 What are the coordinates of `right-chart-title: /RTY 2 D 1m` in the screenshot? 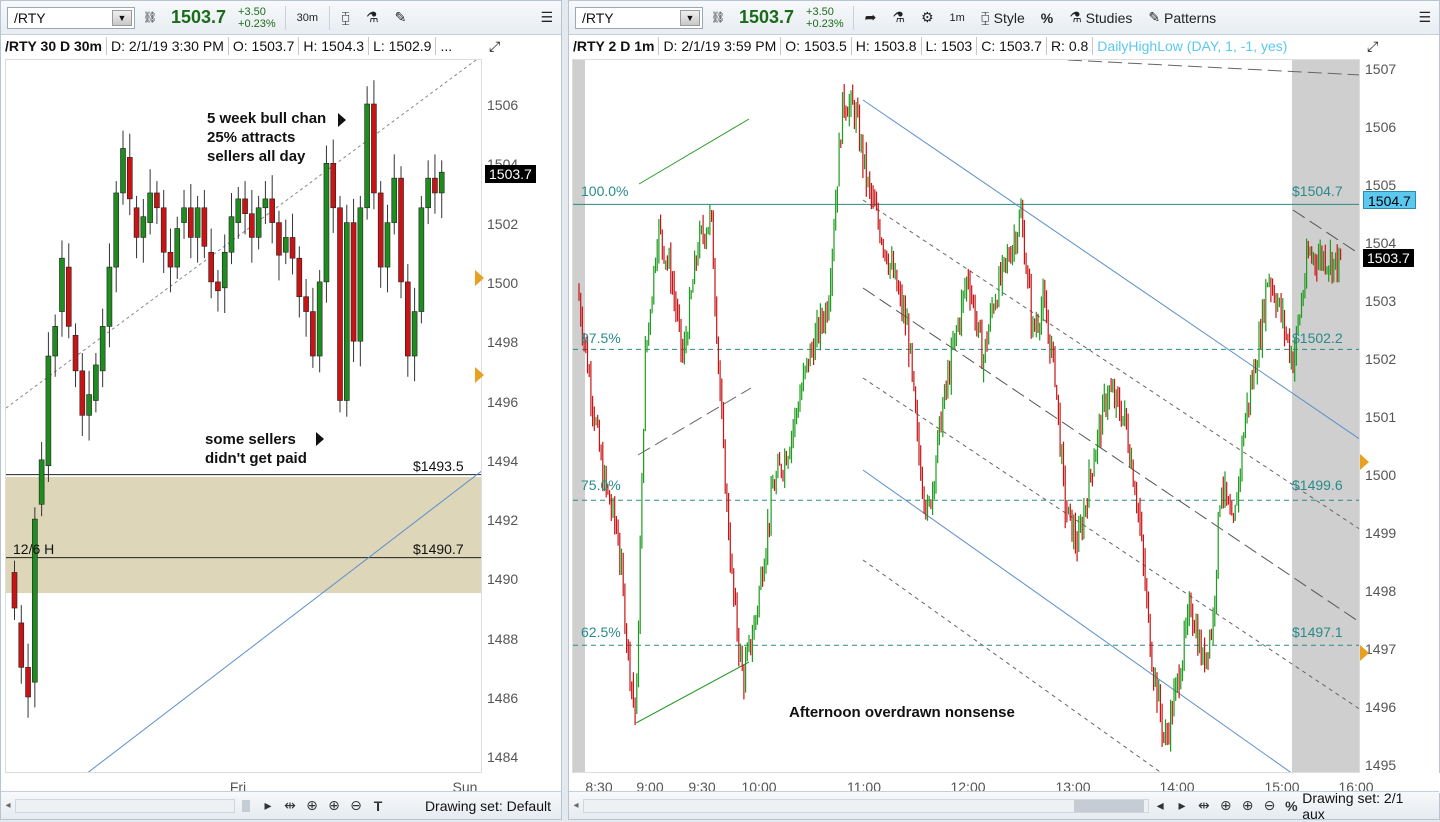 It's located at (614, 46).